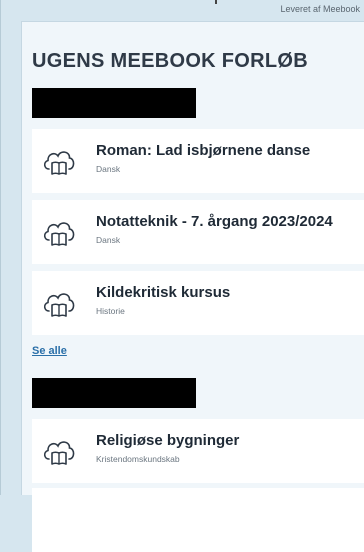 Image resolution: width=364 pixels, height=552 pixels. Describe the element at coordinates (203, 150) in the screenshot. I see `course-title: Roman: Lad isbjørnene danse` at that location.